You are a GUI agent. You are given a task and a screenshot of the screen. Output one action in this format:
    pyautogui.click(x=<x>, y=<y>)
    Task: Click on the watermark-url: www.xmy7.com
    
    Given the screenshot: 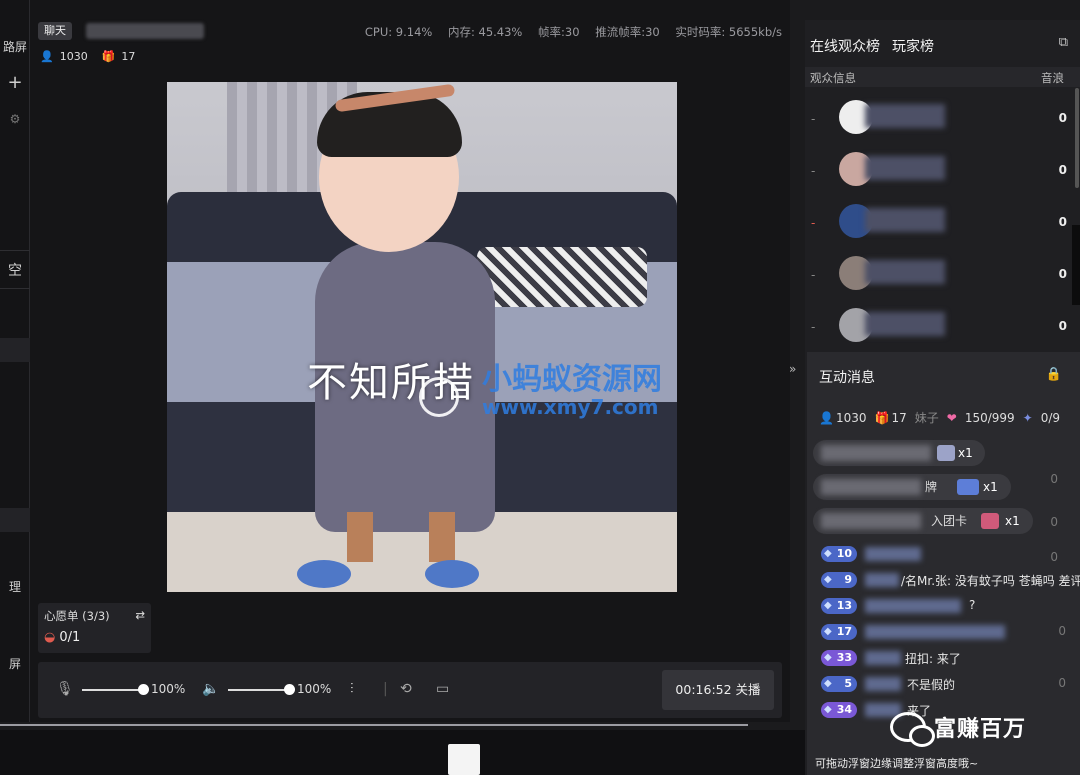 What is the action you would take?
    pyautogui.click(x=570, y=407)
    